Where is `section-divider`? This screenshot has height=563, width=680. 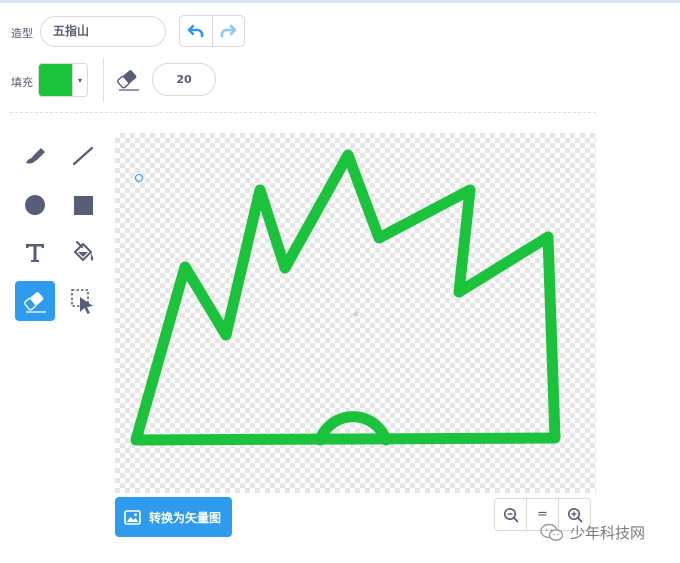 section-divider is located at coordinates (303, 112).